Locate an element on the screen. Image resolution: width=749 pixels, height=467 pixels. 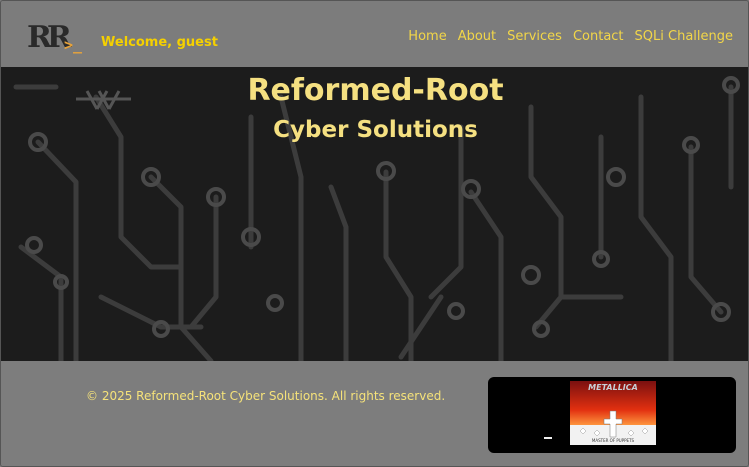
nav-services-link: Services is located at coordinates (534, 37).